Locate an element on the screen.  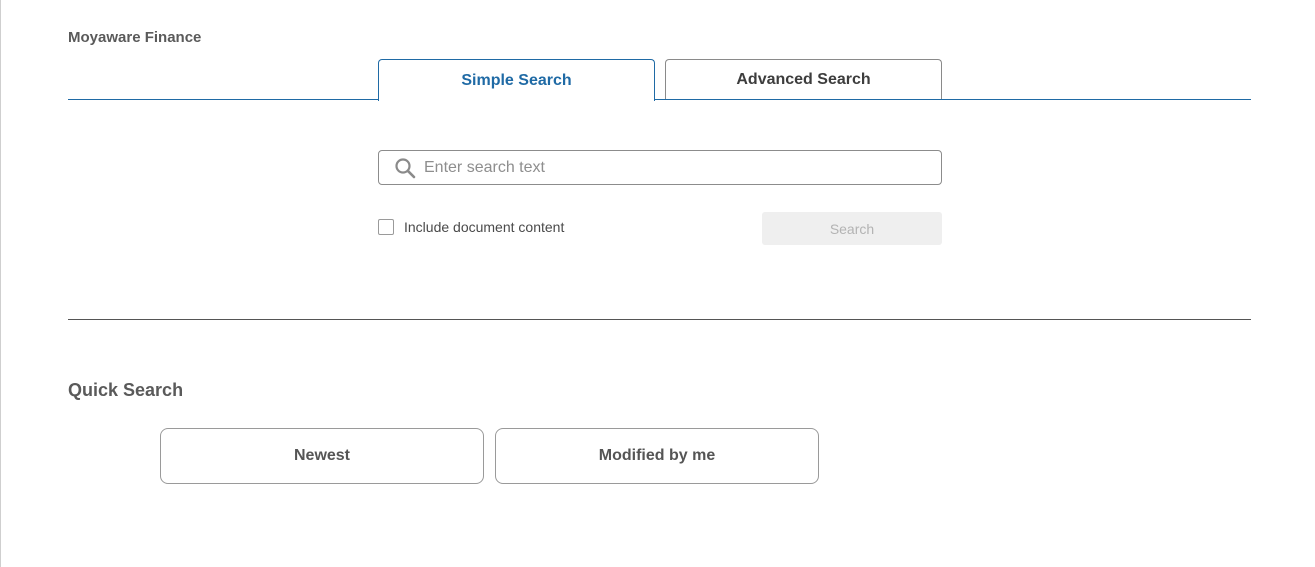
quick-search-newest-button: Newest is located at coordinates (322, 456).